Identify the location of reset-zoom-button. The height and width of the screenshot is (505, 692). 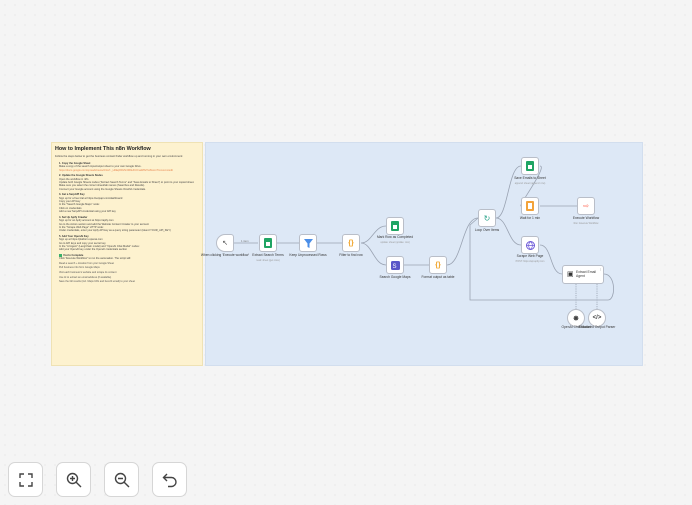
(169, 479).